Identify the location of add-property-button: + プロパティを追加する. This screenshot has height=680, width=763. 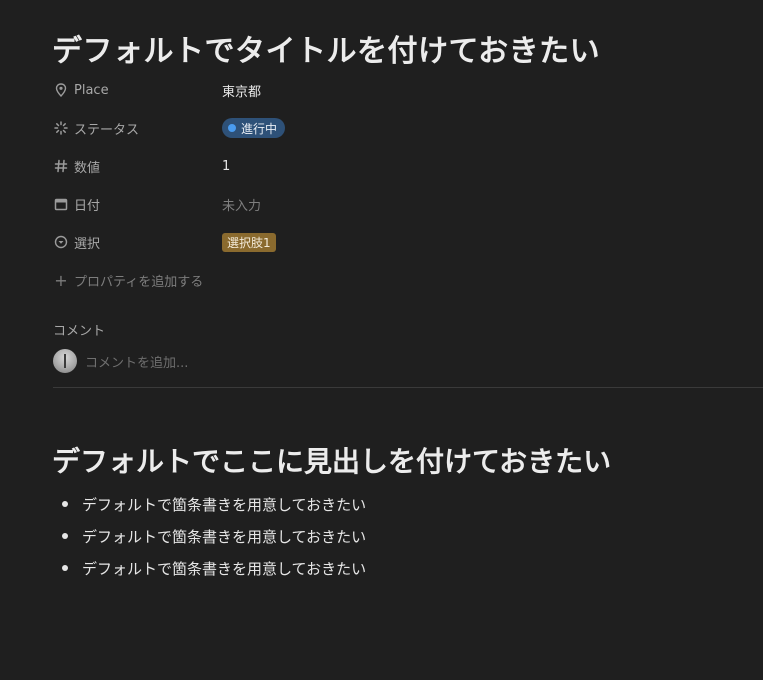
(127, 280).